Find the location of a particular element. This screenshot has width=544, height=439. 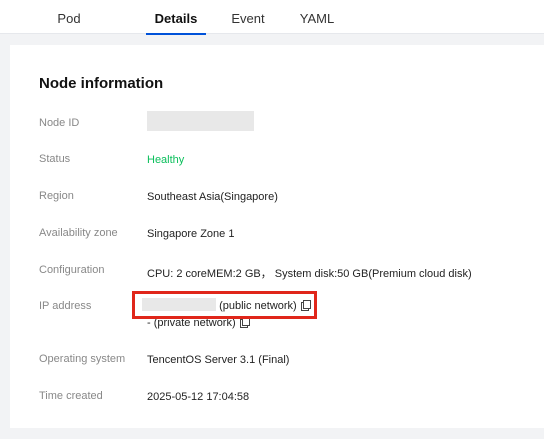

node-id-redacted is located at coordinates (200, 121).